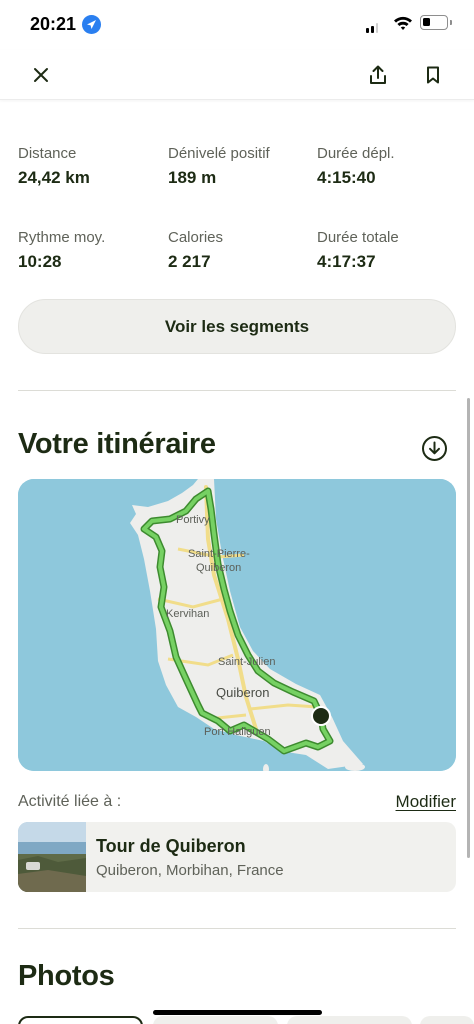 The image size is (474, 1024). I want to click on stat-label: Durée totale, so click(358, 237).